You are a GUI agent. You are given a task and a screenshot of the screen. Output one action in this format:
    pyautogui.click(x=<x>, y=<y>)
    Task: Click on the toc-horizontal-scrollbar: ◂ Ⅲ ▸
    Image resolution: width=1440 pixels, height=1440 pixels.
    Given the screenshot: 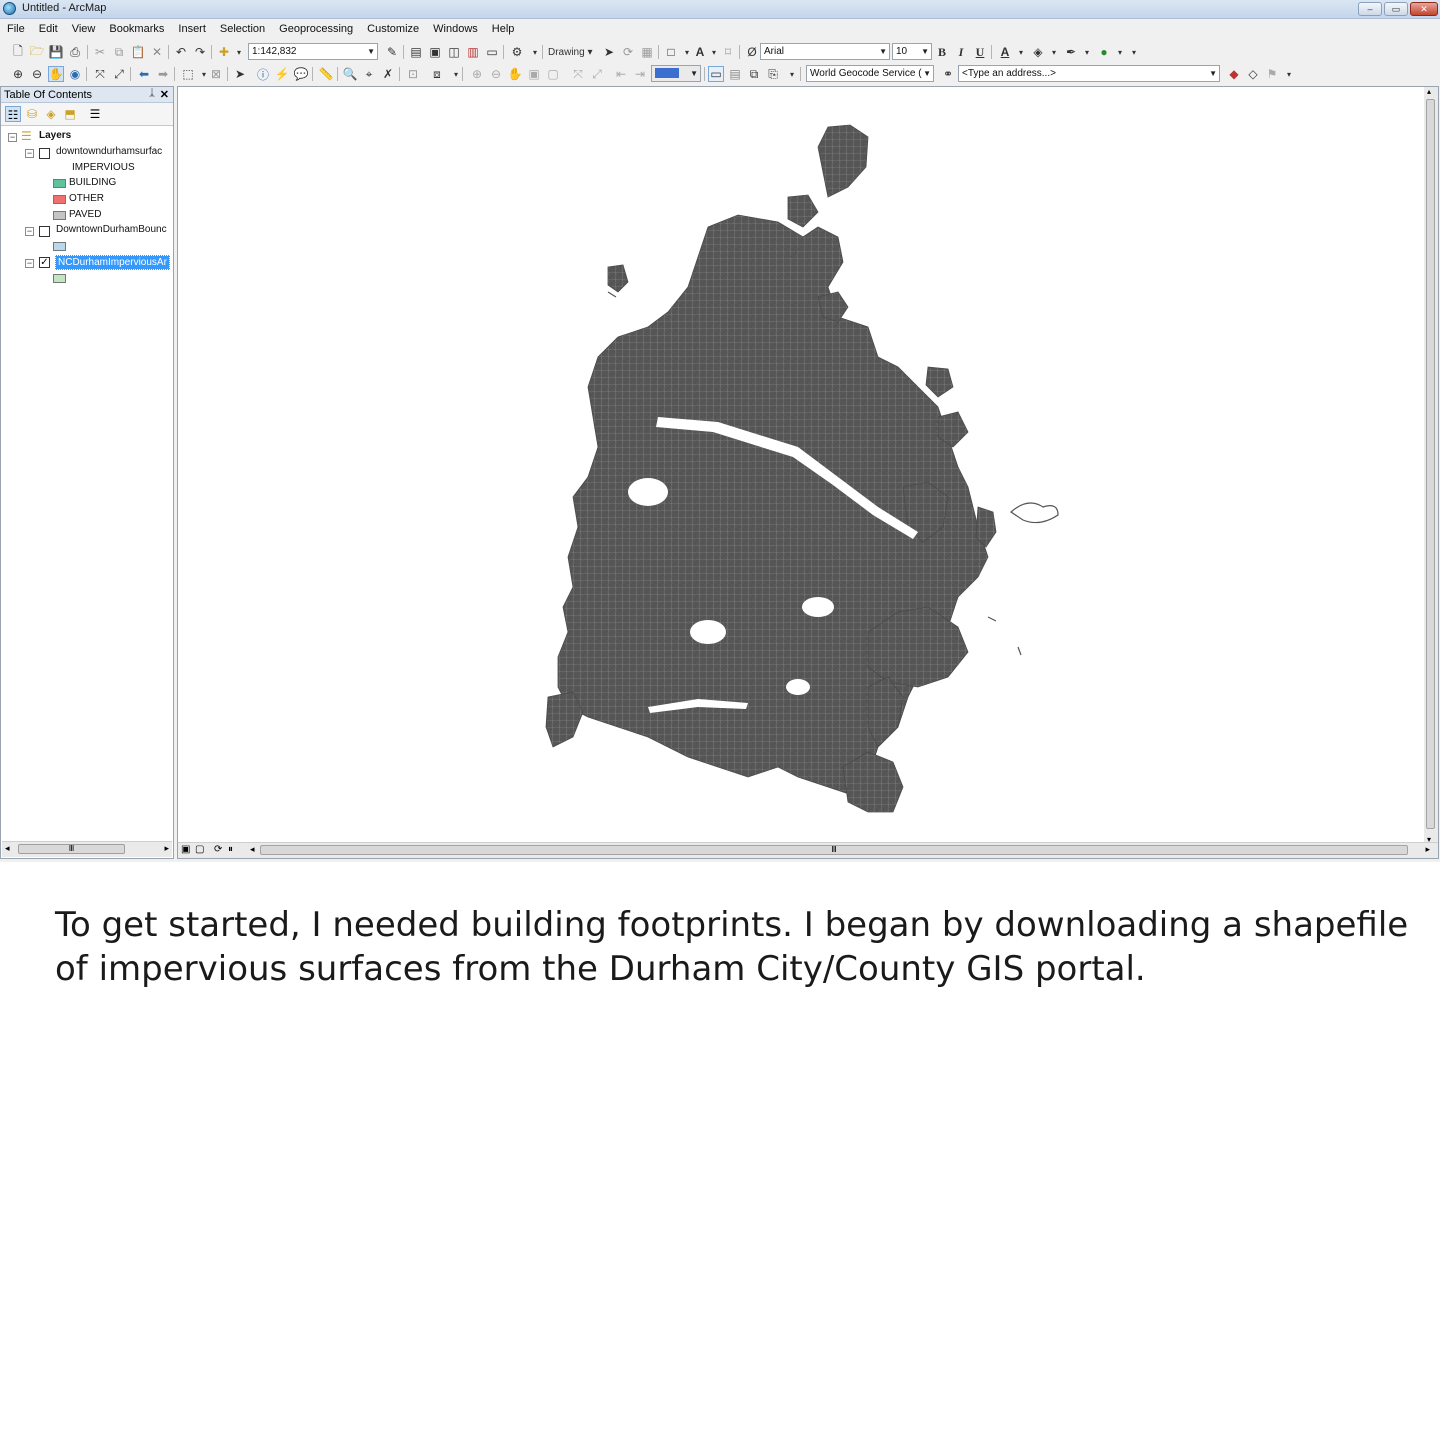 What is the action you would take?
    pyautogui.click(x=87, y=849)
    